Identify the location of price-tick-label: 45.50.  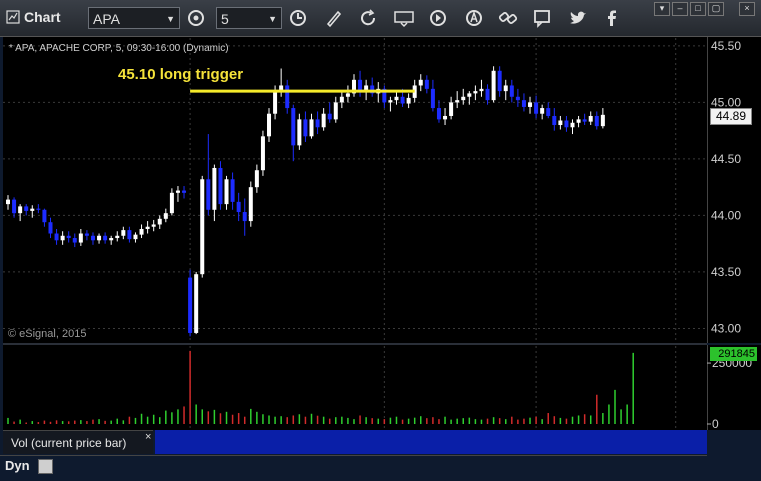
(726, 46).